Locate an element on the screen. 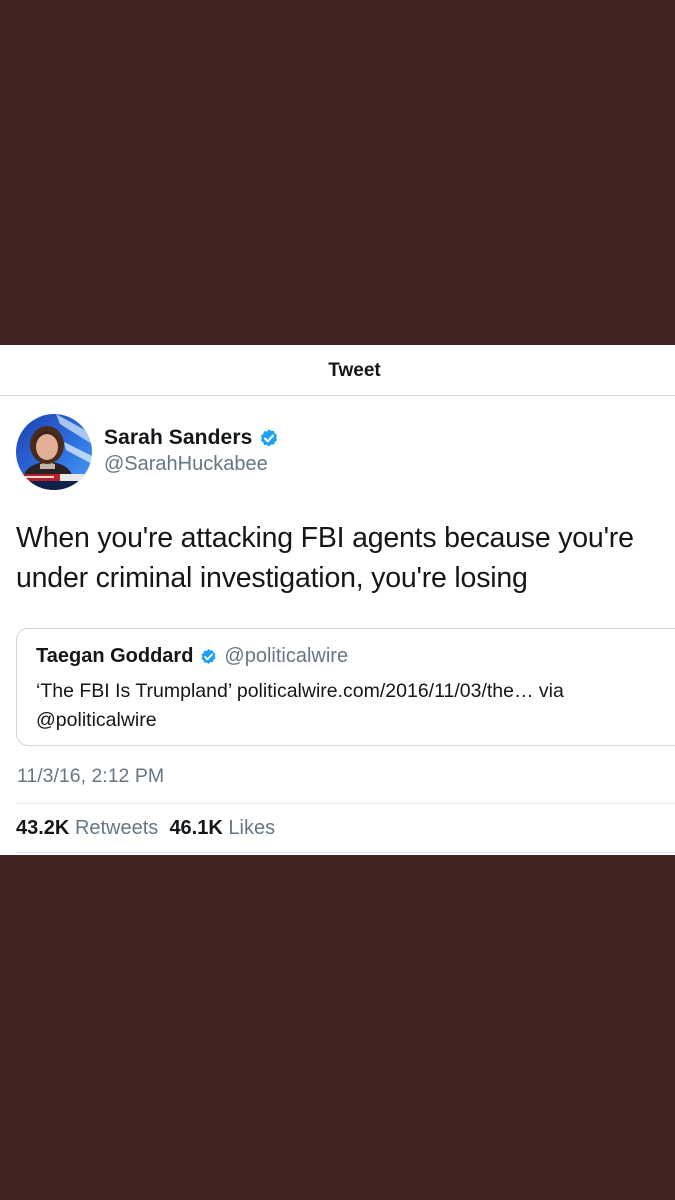 The height and width of the screenshot is (1200, 675). quoted-verified-badge-icon is located at coordinates (208, 656).